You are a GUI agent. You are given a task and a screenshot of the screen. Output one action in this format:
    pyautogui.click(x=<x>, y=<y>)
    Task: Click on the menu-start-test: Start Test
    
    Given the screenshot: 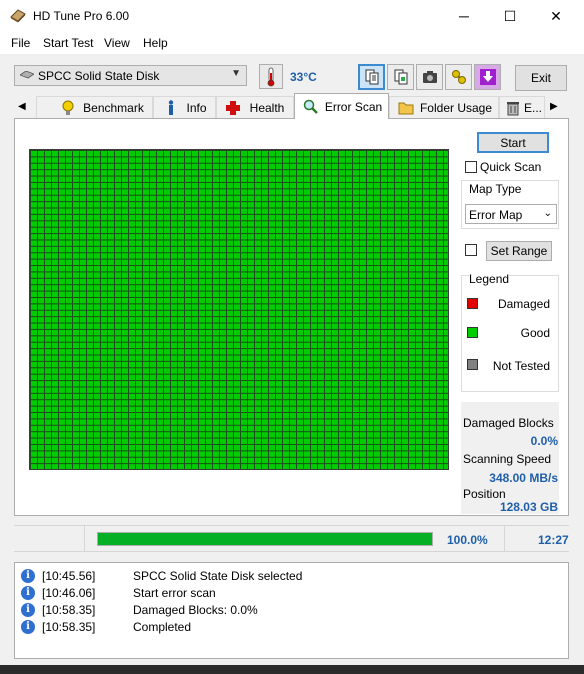 What is the action you would take?
    pyautogui.click(x=68, y=43)
    